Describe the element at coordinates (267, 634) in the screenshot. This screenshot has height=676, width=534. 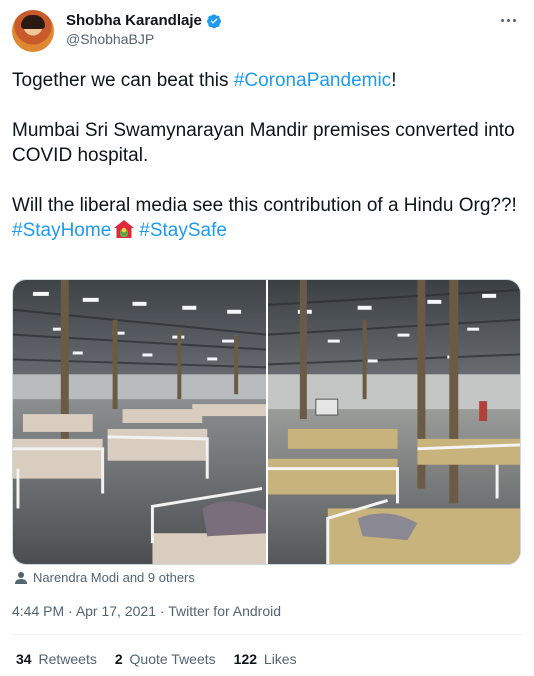
I see `divider` at that location.